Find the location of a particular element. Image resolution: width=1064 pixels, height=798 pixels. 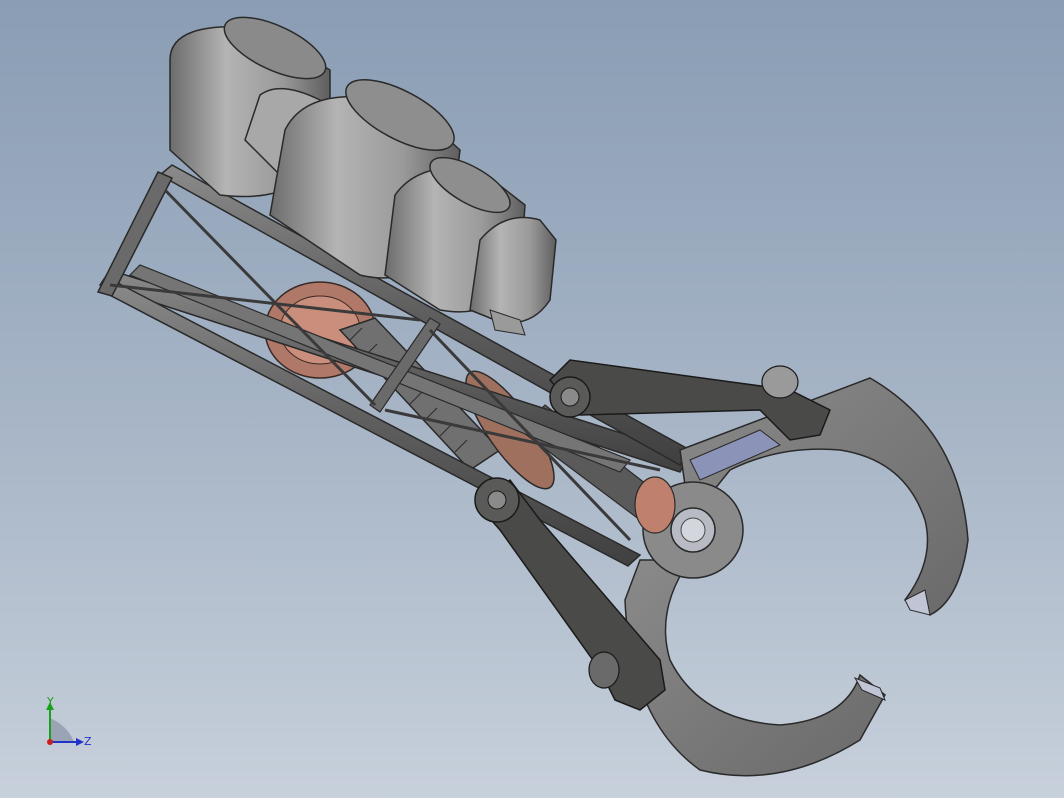

x-axis-marker is located at coordinates (50, 742).